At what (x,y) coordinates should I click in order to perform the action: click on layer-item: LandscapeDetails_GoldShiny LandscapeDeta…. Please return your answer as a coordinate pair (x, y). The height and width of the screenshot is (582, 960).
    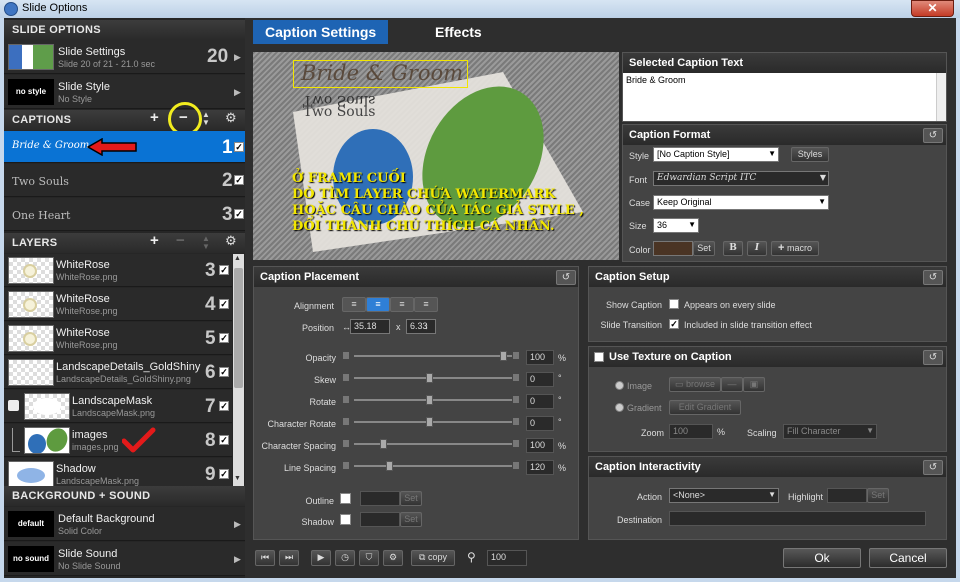
    Looking at the image, I should click on (118, 372).